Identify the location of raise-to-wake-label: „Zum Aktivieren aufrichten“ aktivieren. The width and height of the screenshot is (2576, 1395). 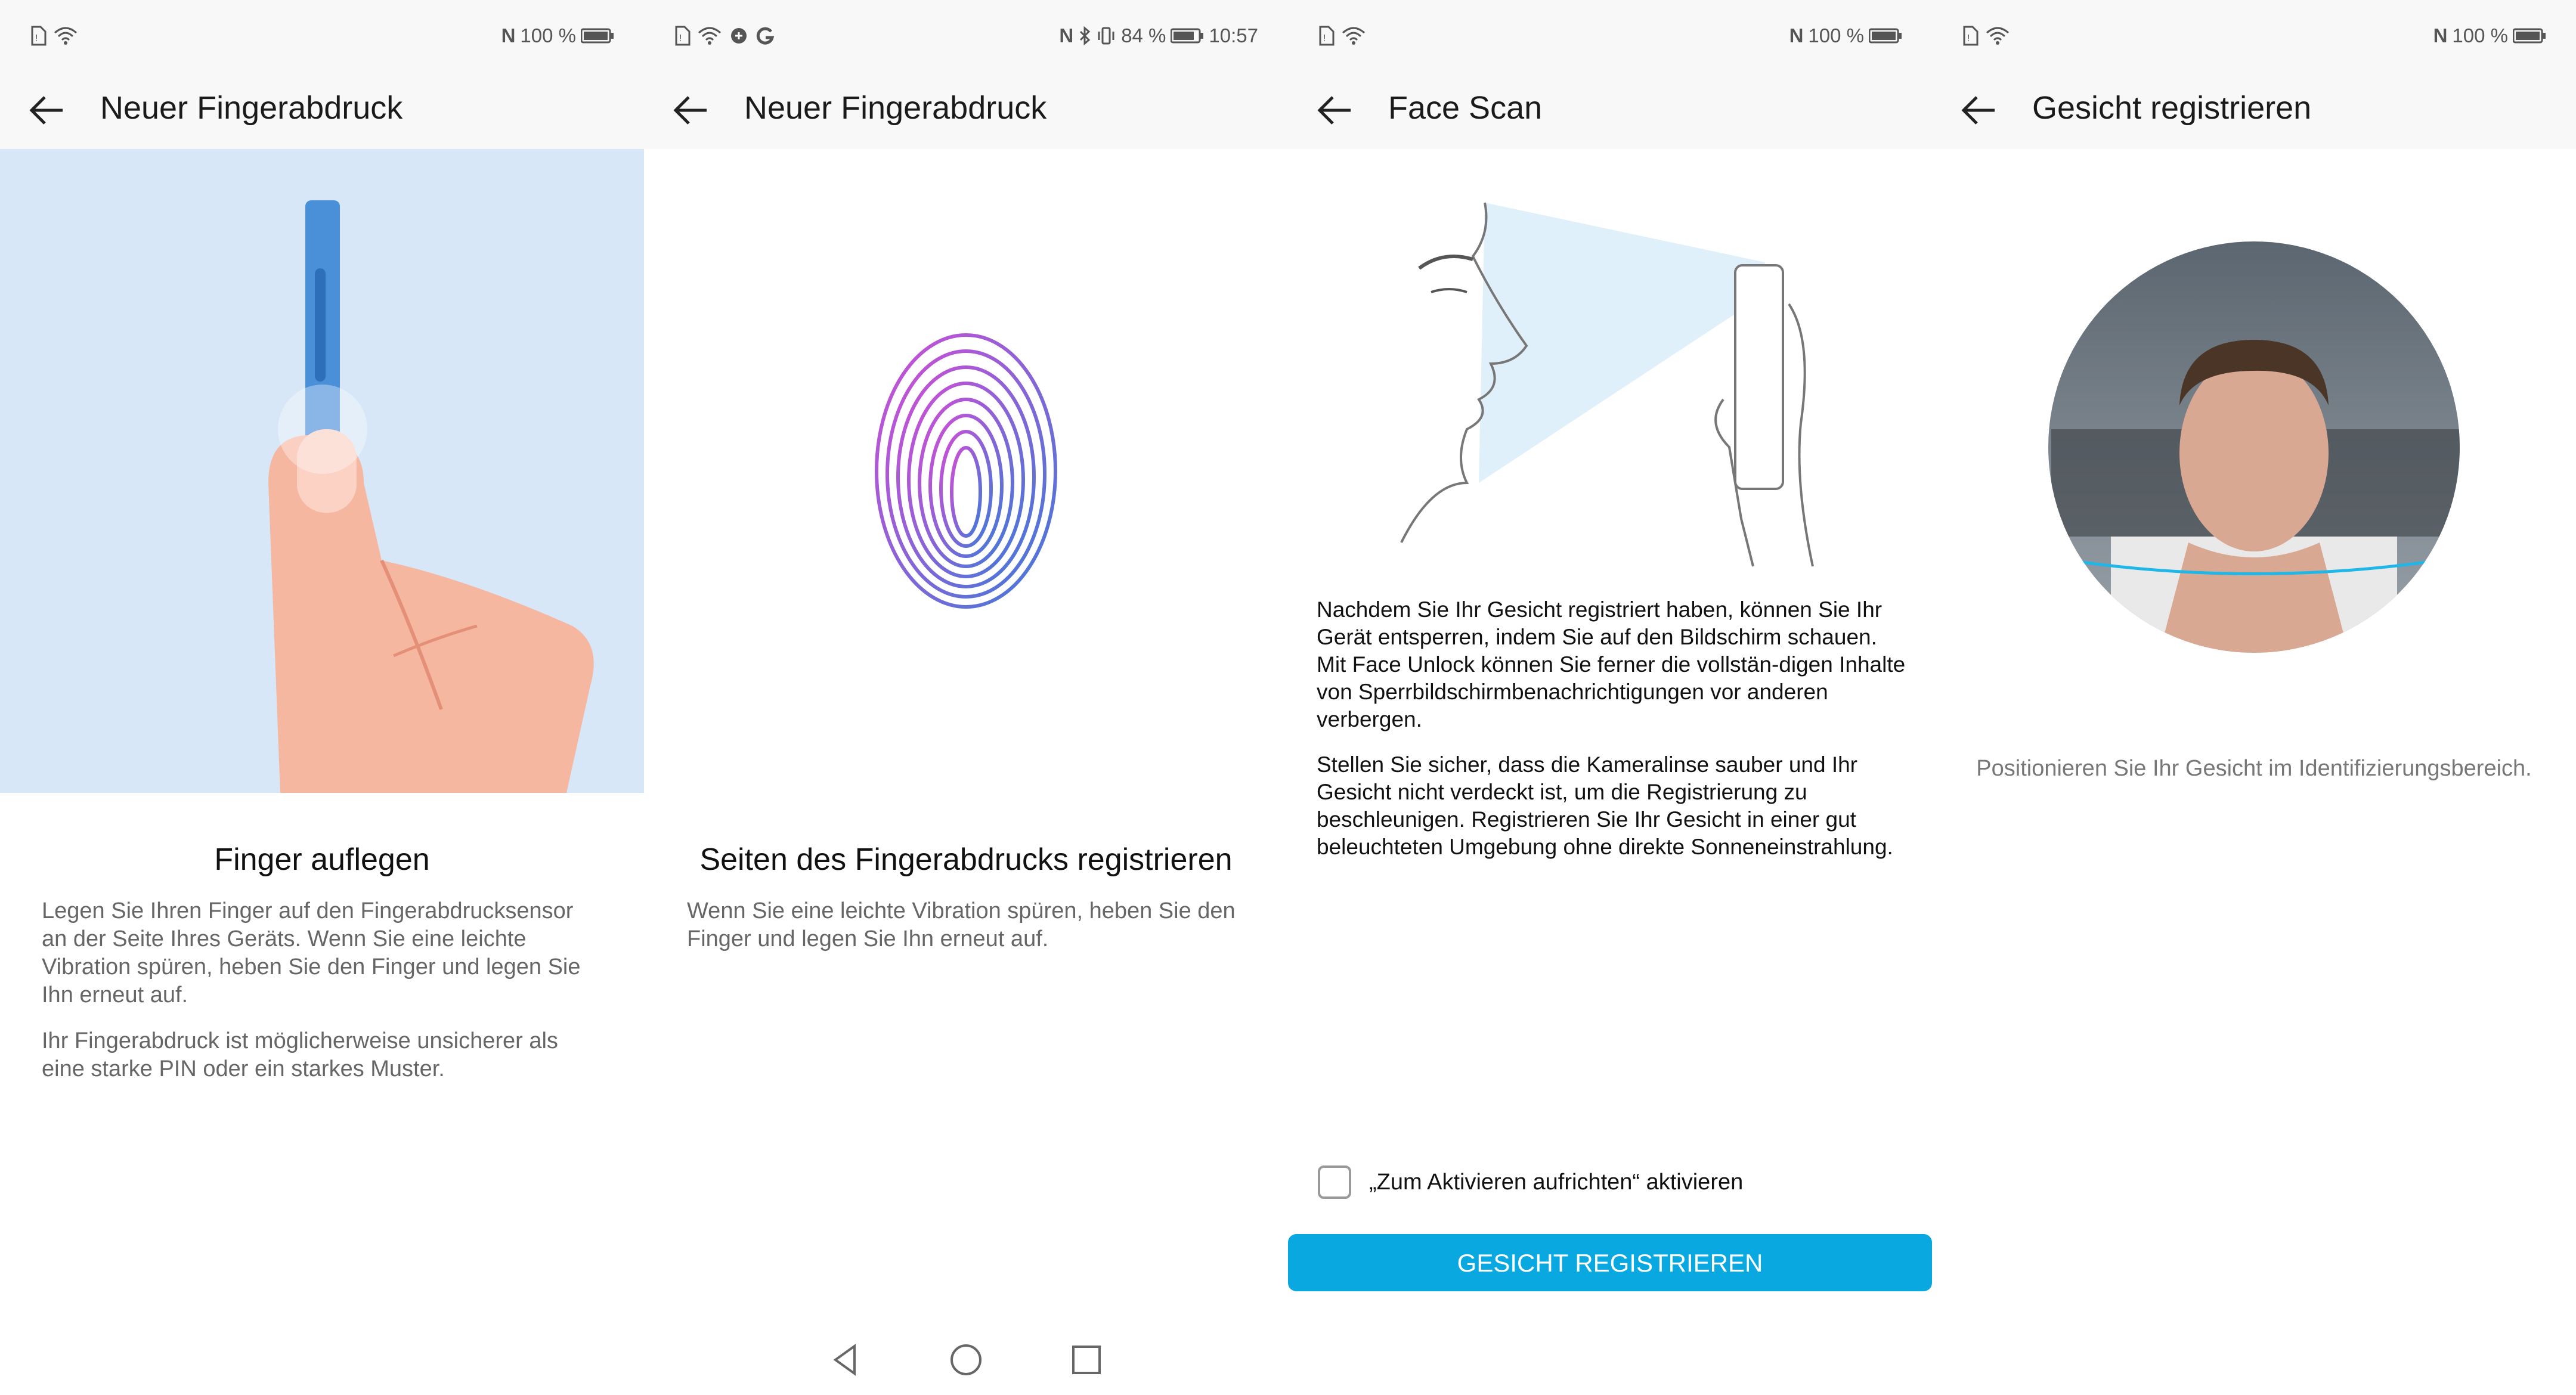
(1557, 1182).